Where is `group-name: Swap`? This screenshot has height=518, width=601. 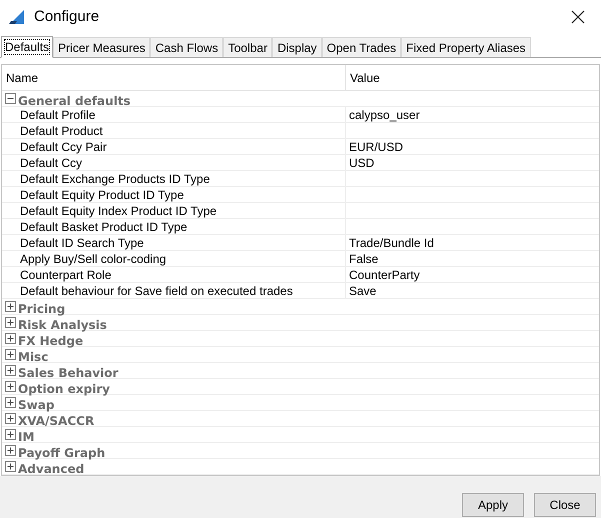
group-name: Swap is located at coordinates (36, 404).